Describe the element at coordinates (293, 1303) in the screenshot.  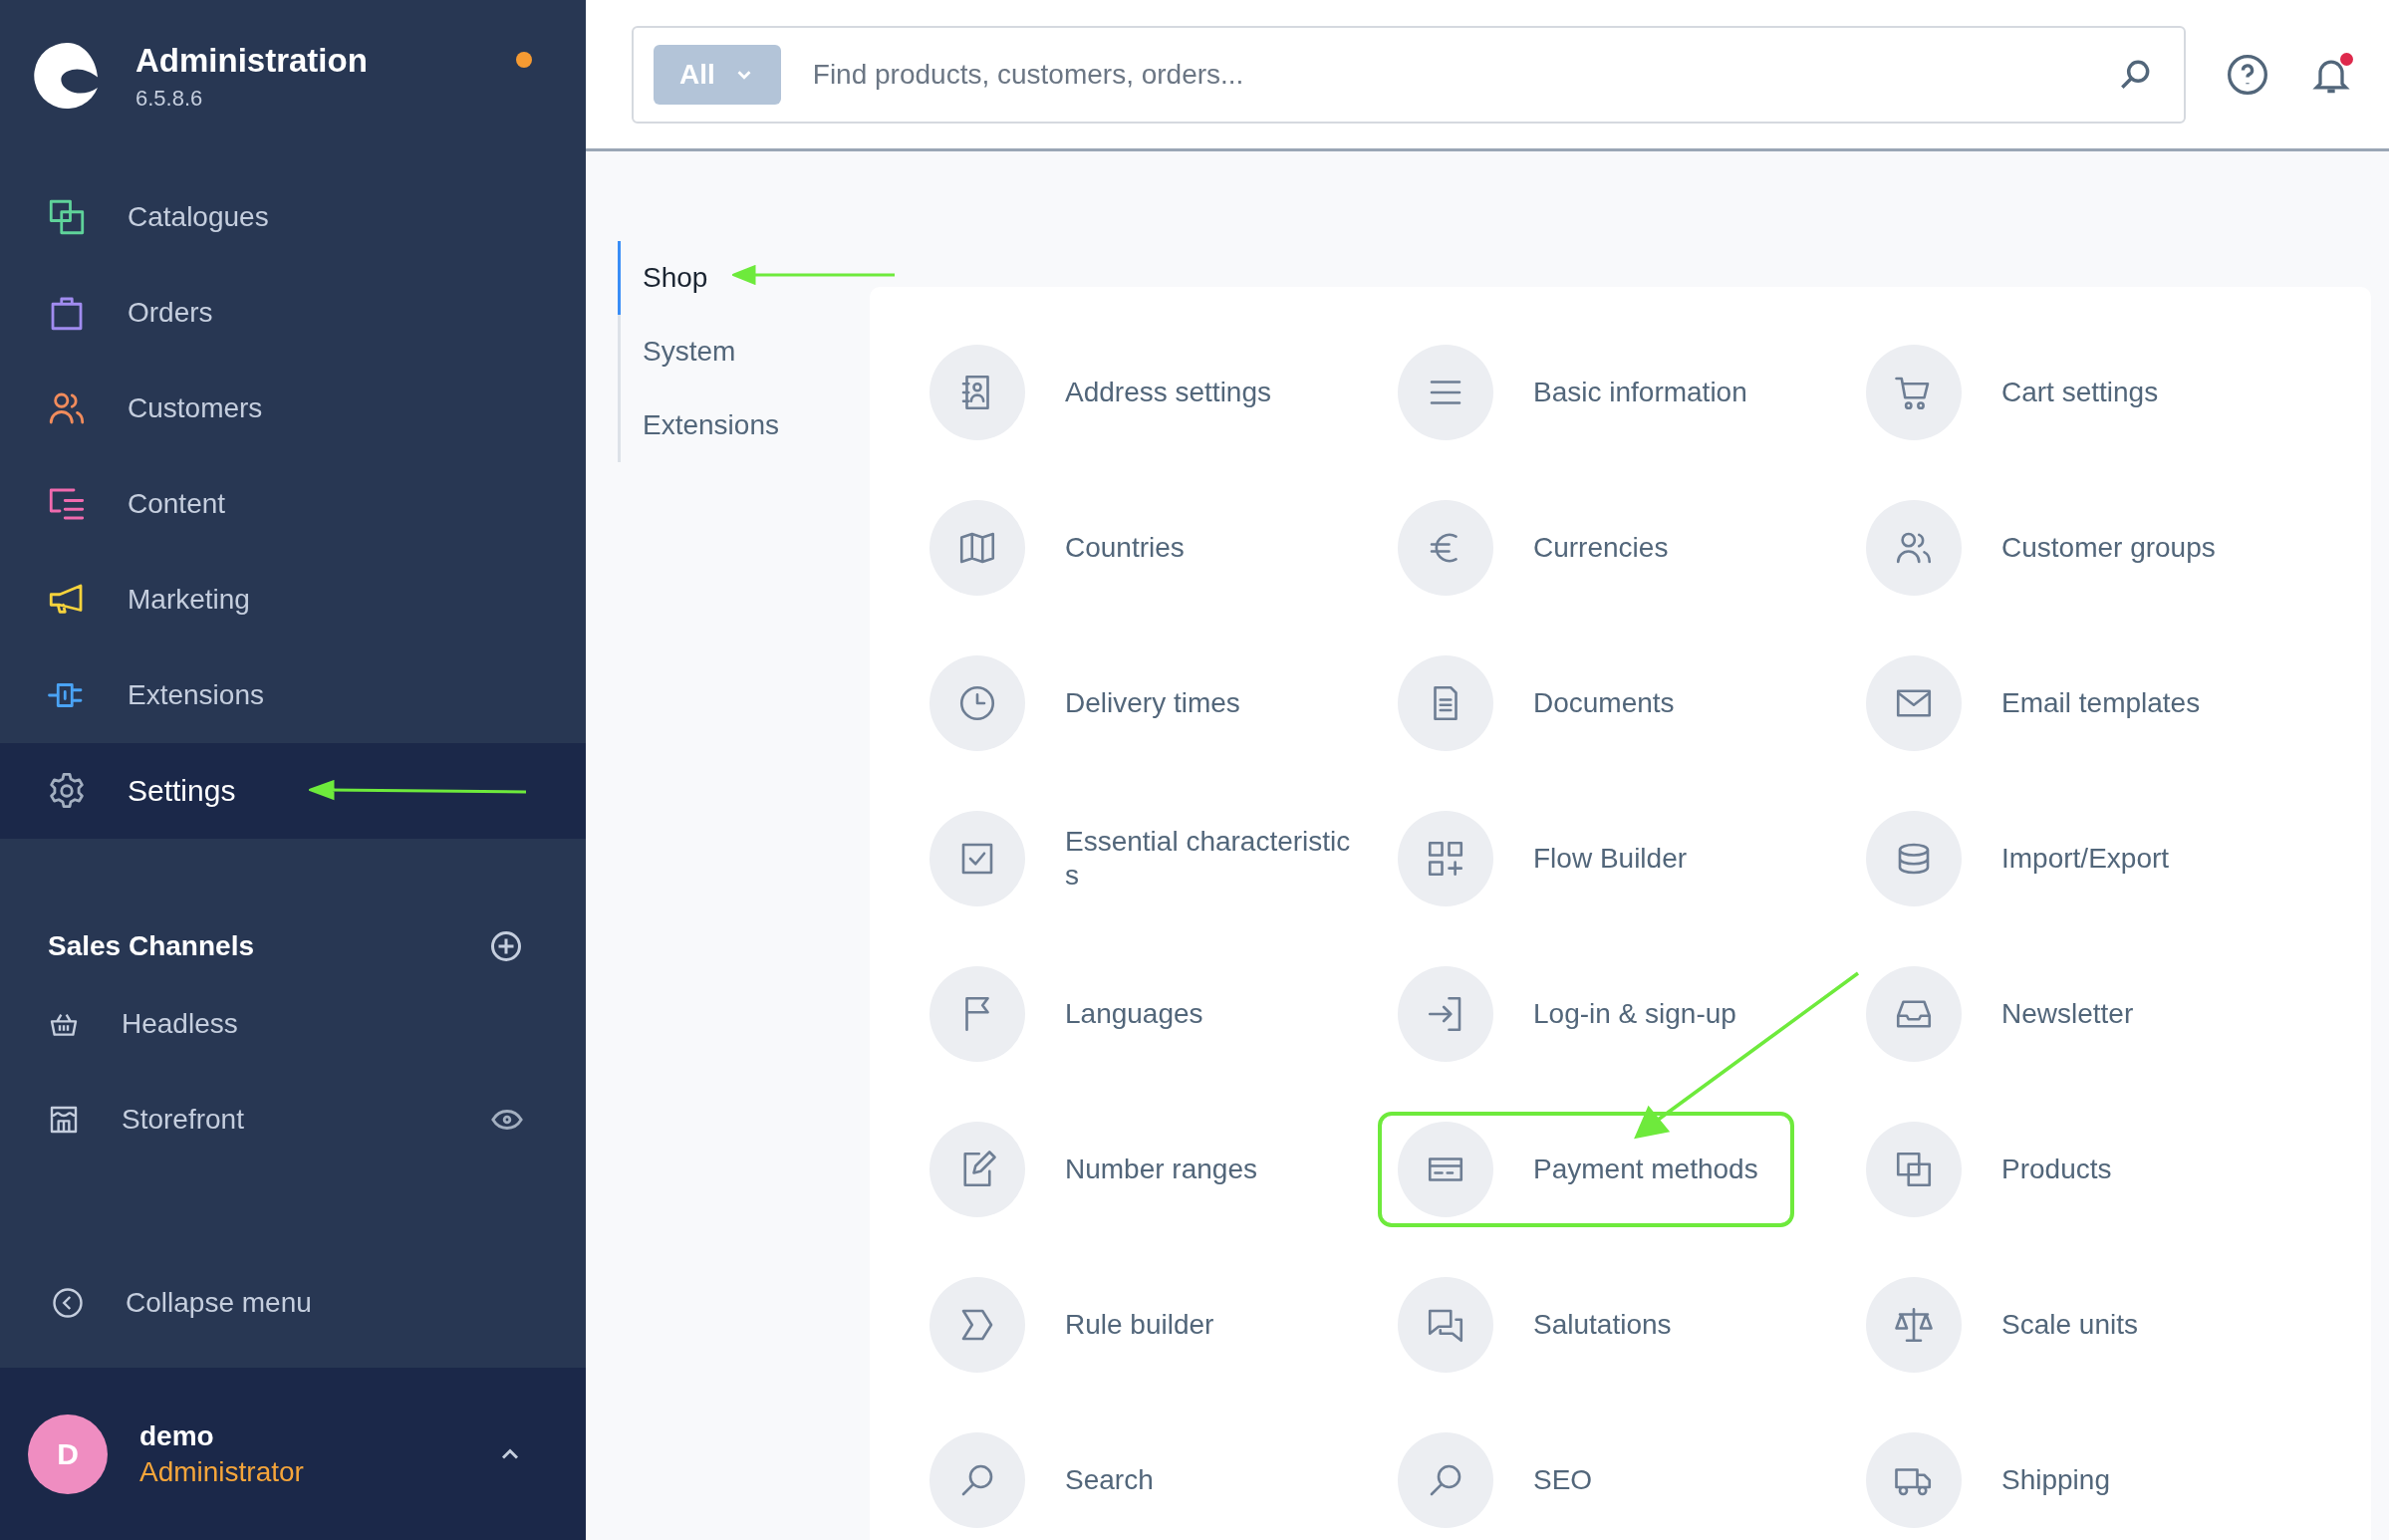
I see `collapse-menu-button: Collapse menu` at that location.